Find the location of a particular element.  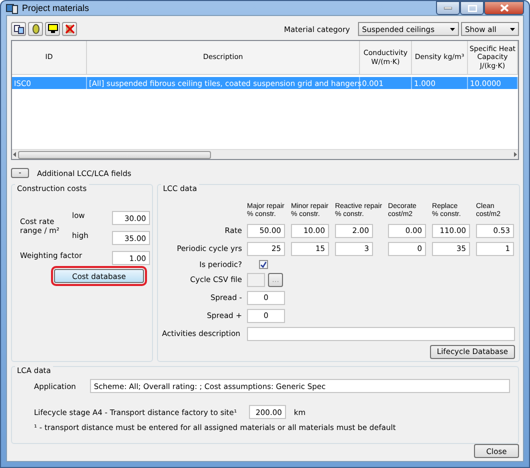

horizontal-scrollbar is located at coordinates (265, 154).